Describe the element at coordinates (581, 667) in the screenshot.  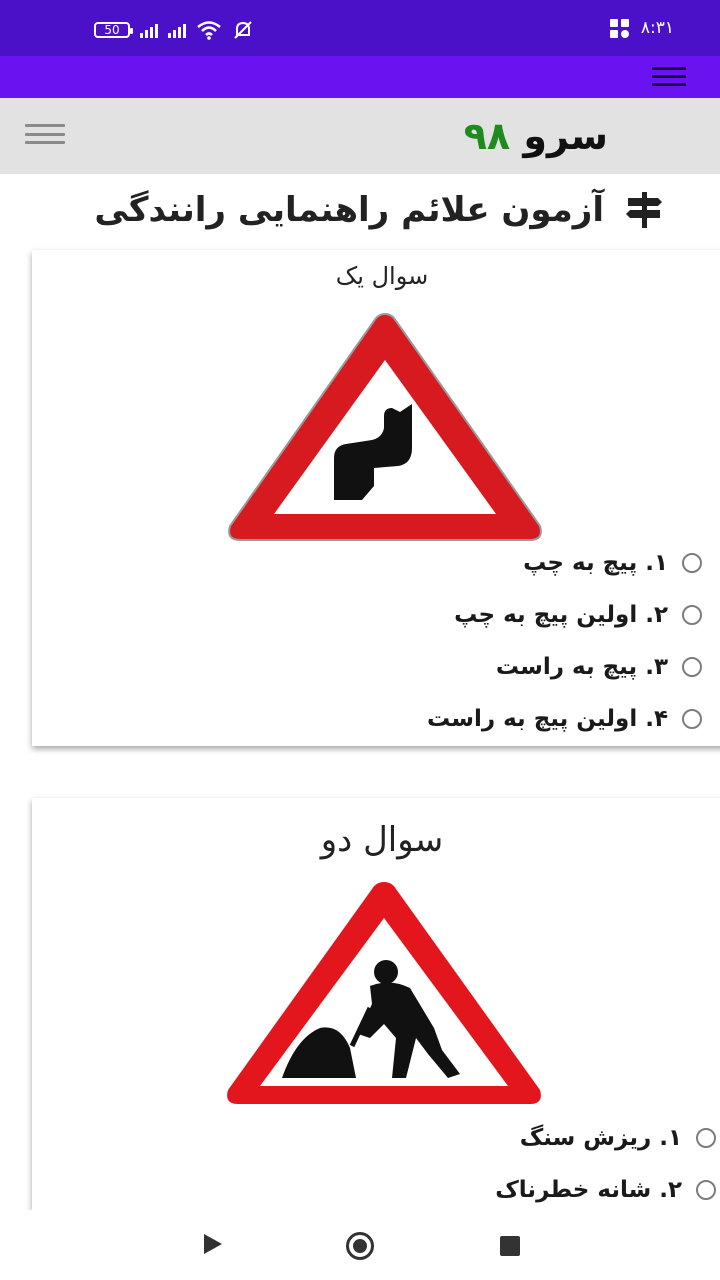
I see `answer-label: ۳. پیچ به راست` at that location.